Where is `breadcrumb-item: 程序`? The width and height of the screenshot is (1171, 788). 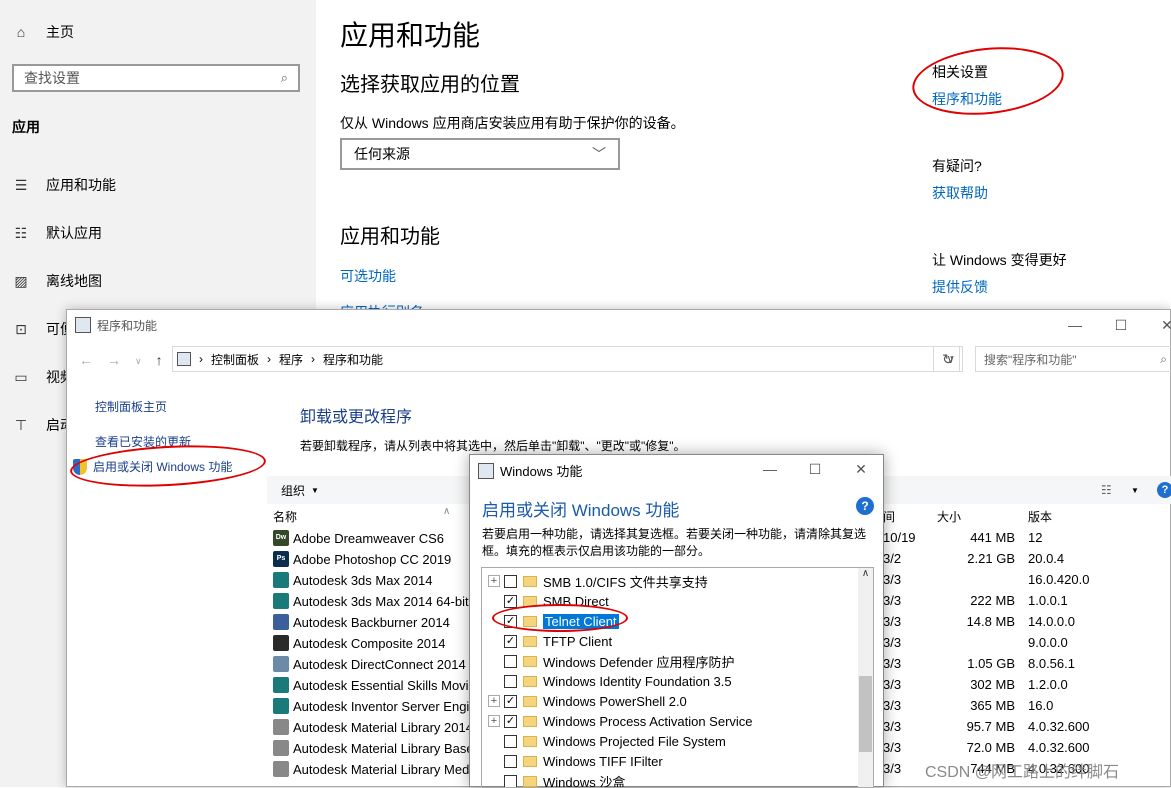 breadcrumb-item: 程序 is located at coordinates (291, 359).